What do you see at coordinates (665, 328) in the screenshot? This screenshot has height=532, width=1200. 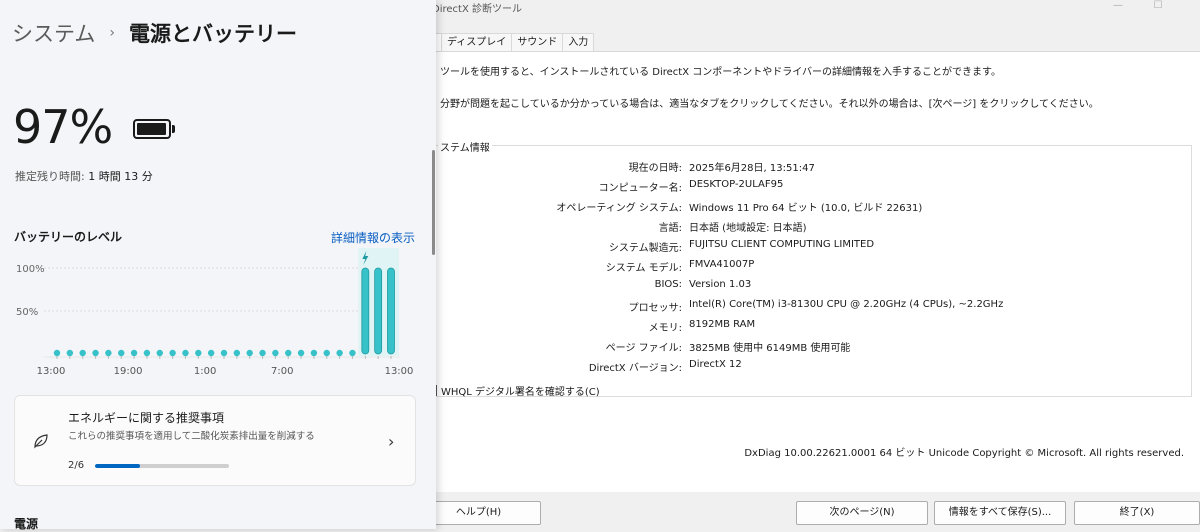 I see `info-key: メモリ:` at bounding box center [665, 328].